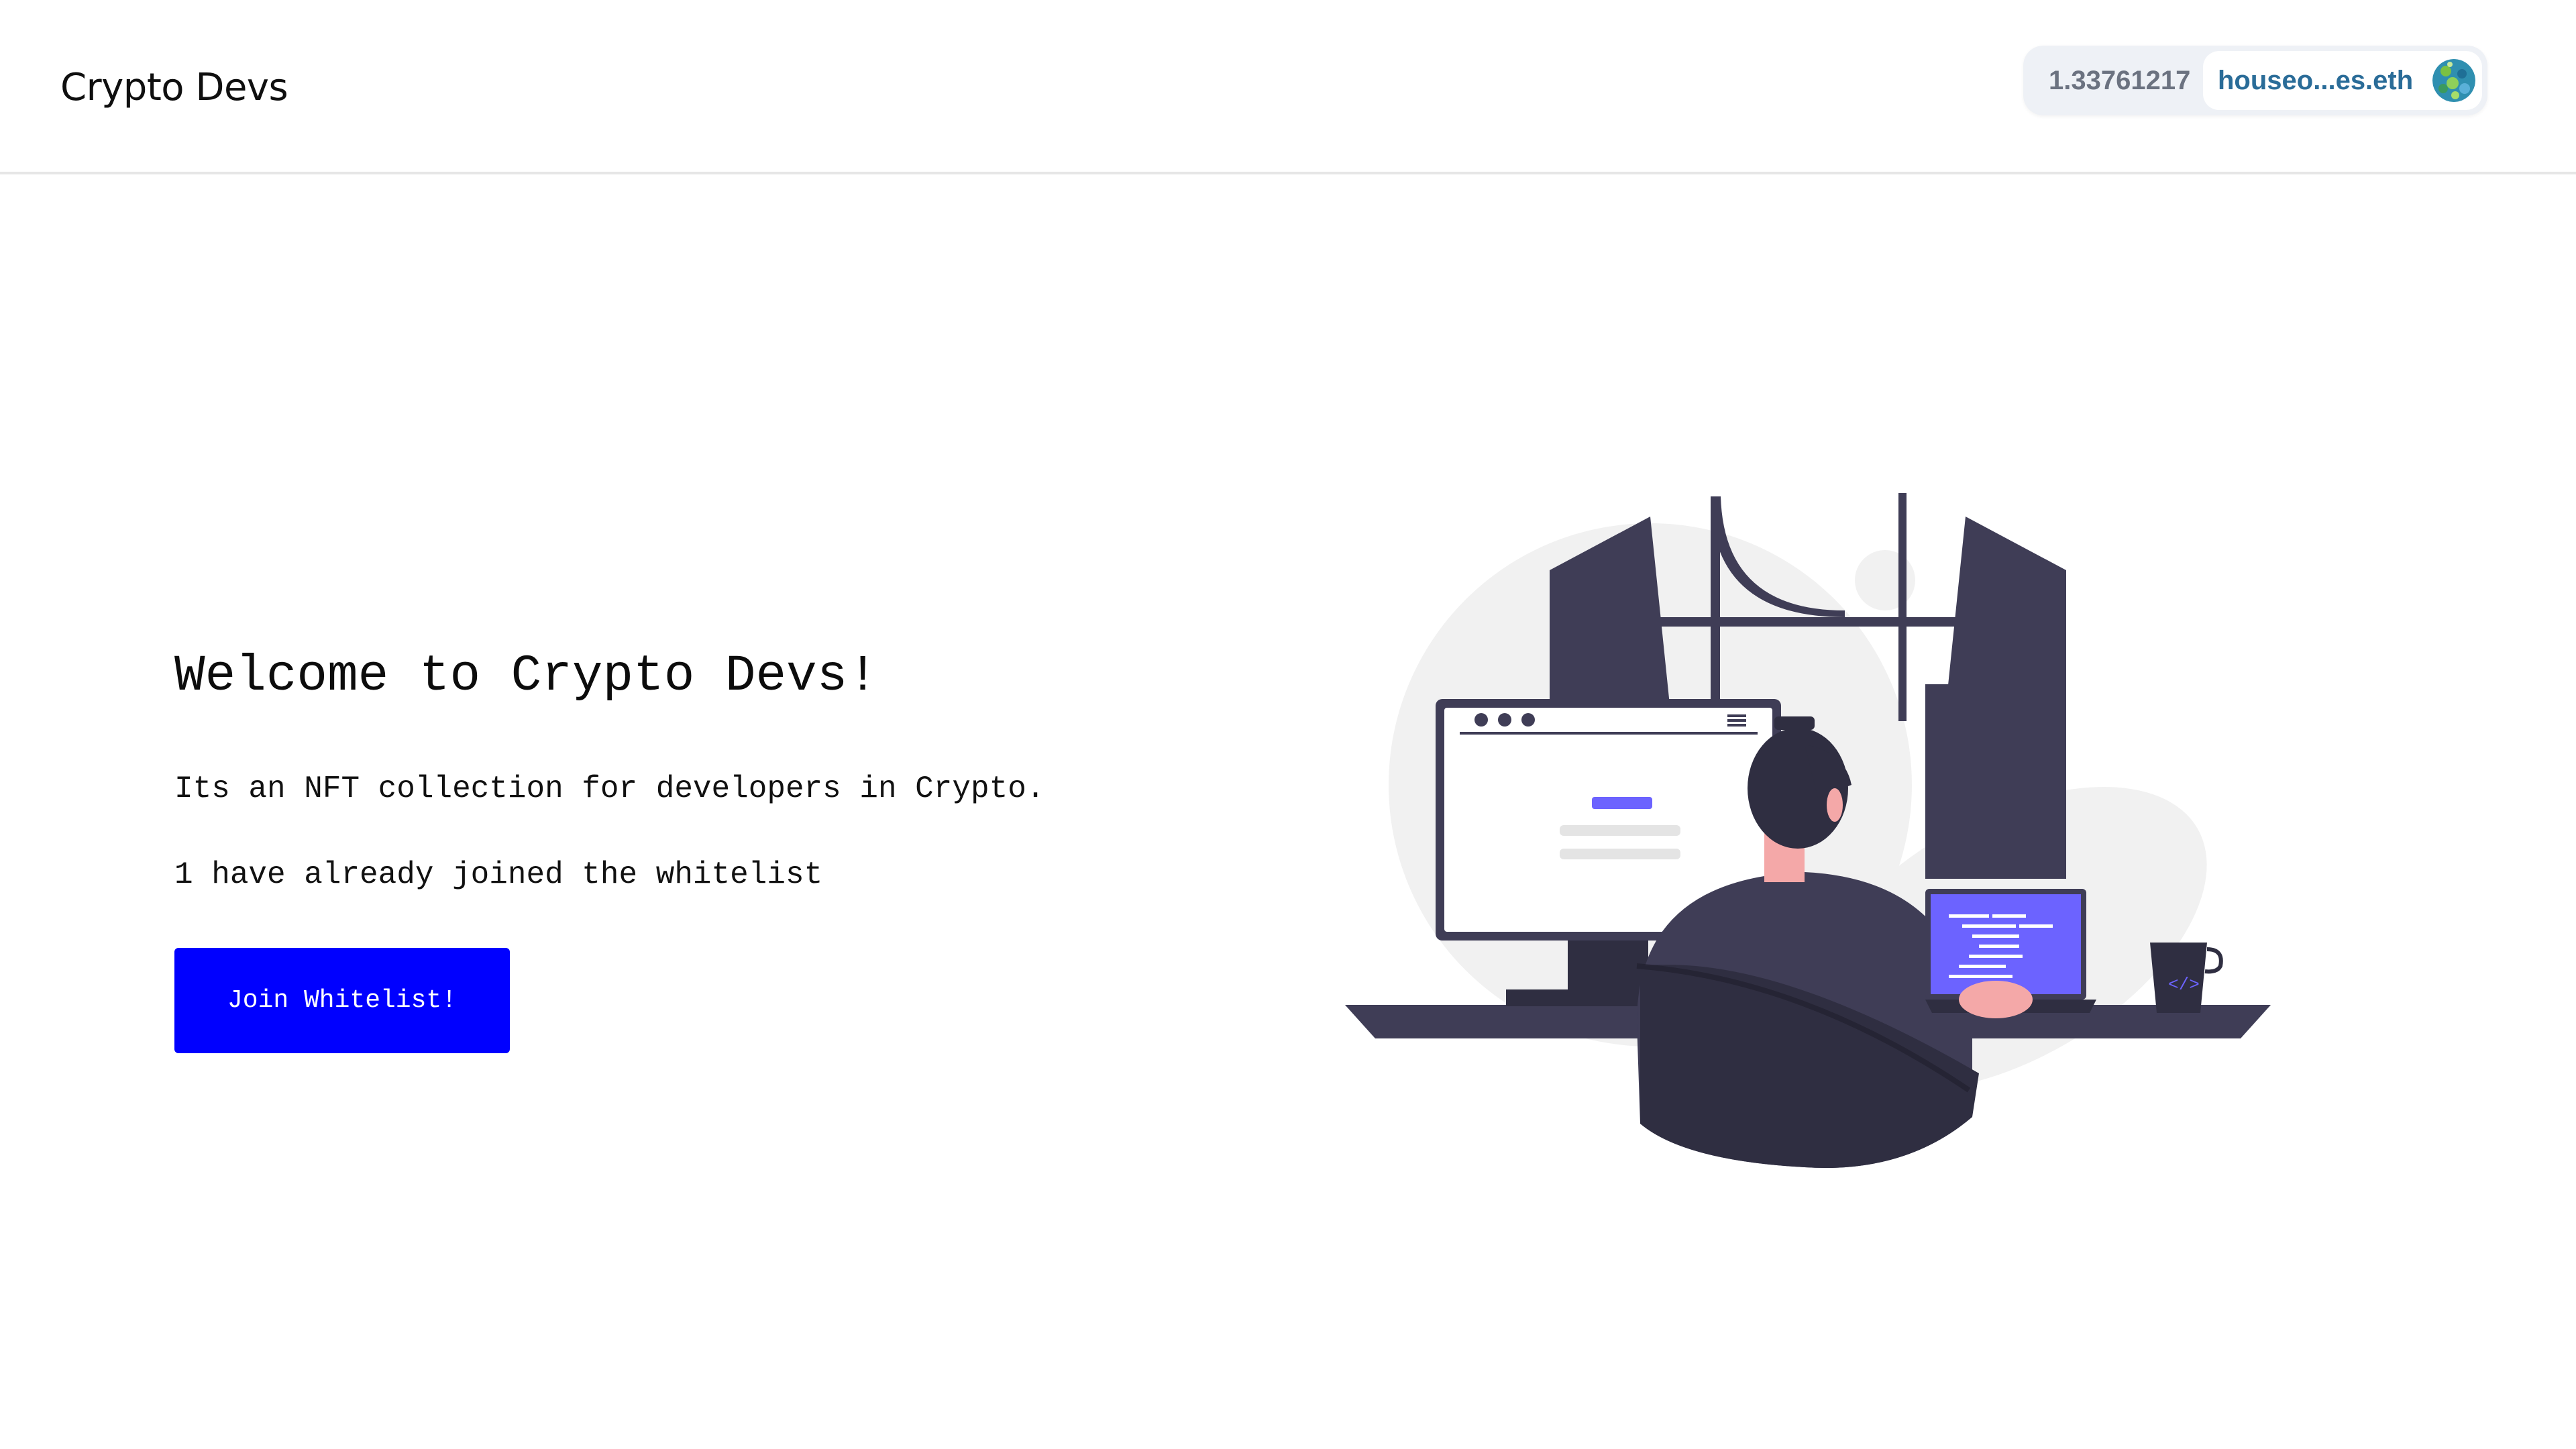  I want to click on whitelist-count-text: 1 have already joined the whitelist, so click(498, 874).